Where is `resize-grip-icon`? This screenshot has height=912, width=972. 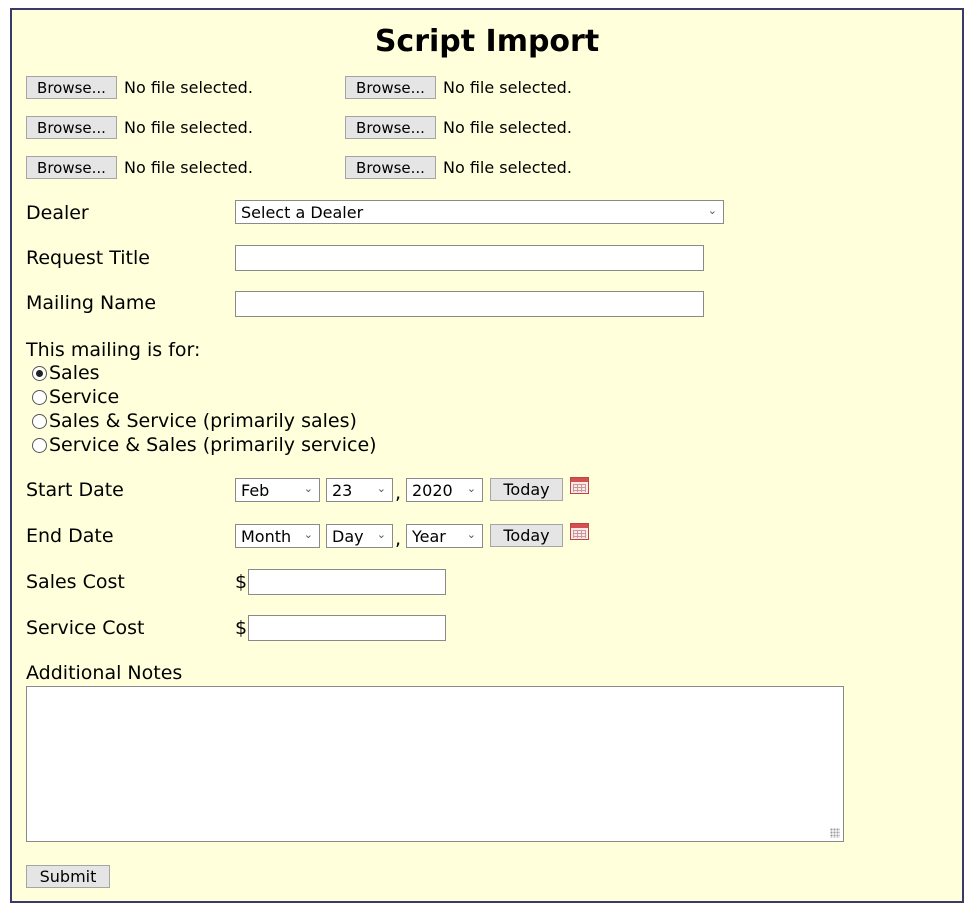 resize-grip-icon is located at coordinates (835, 833).